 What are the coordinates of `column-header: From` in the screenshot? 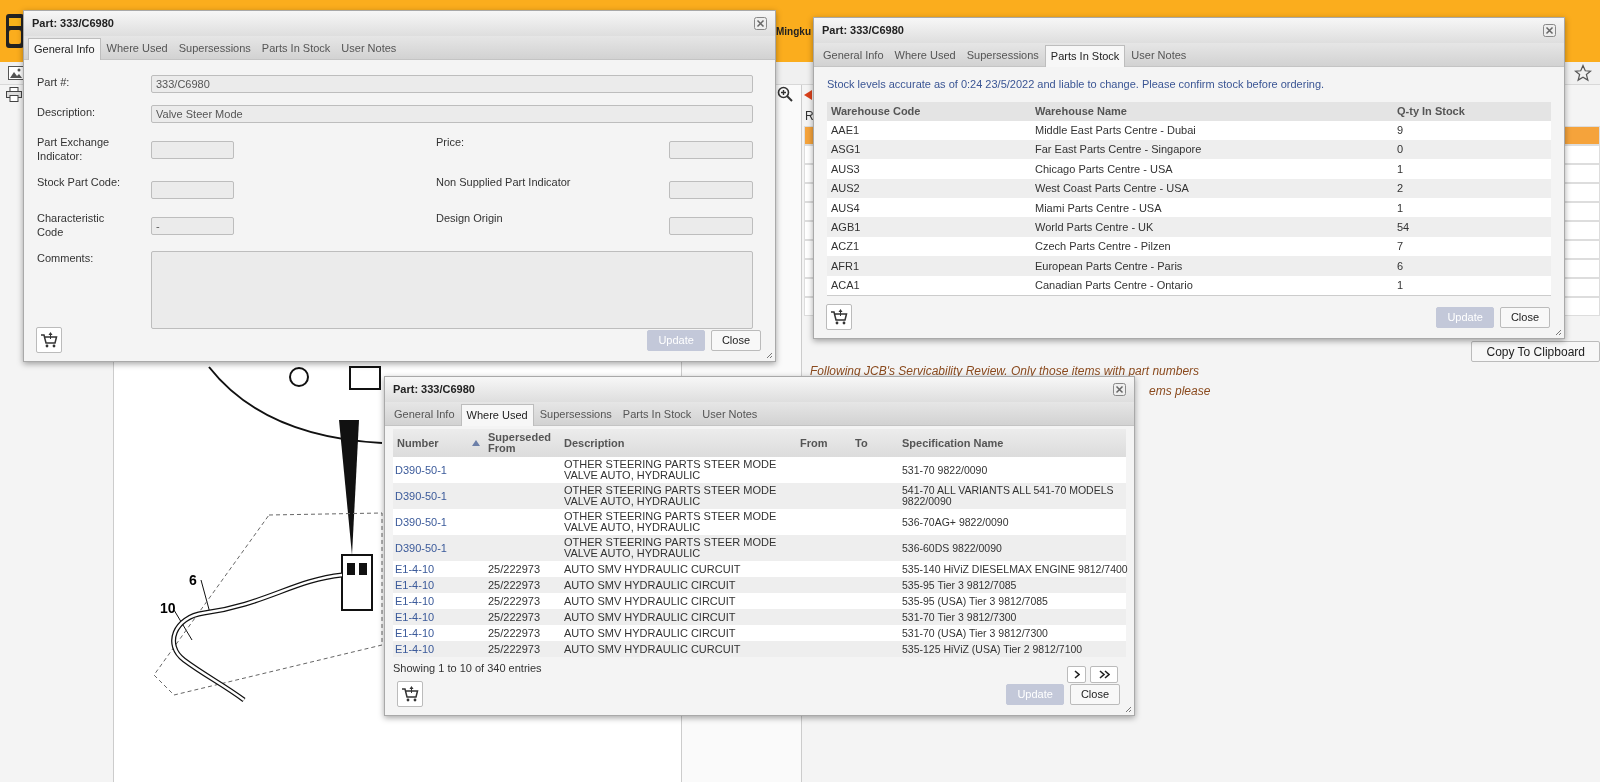 It's located at (823, 443).